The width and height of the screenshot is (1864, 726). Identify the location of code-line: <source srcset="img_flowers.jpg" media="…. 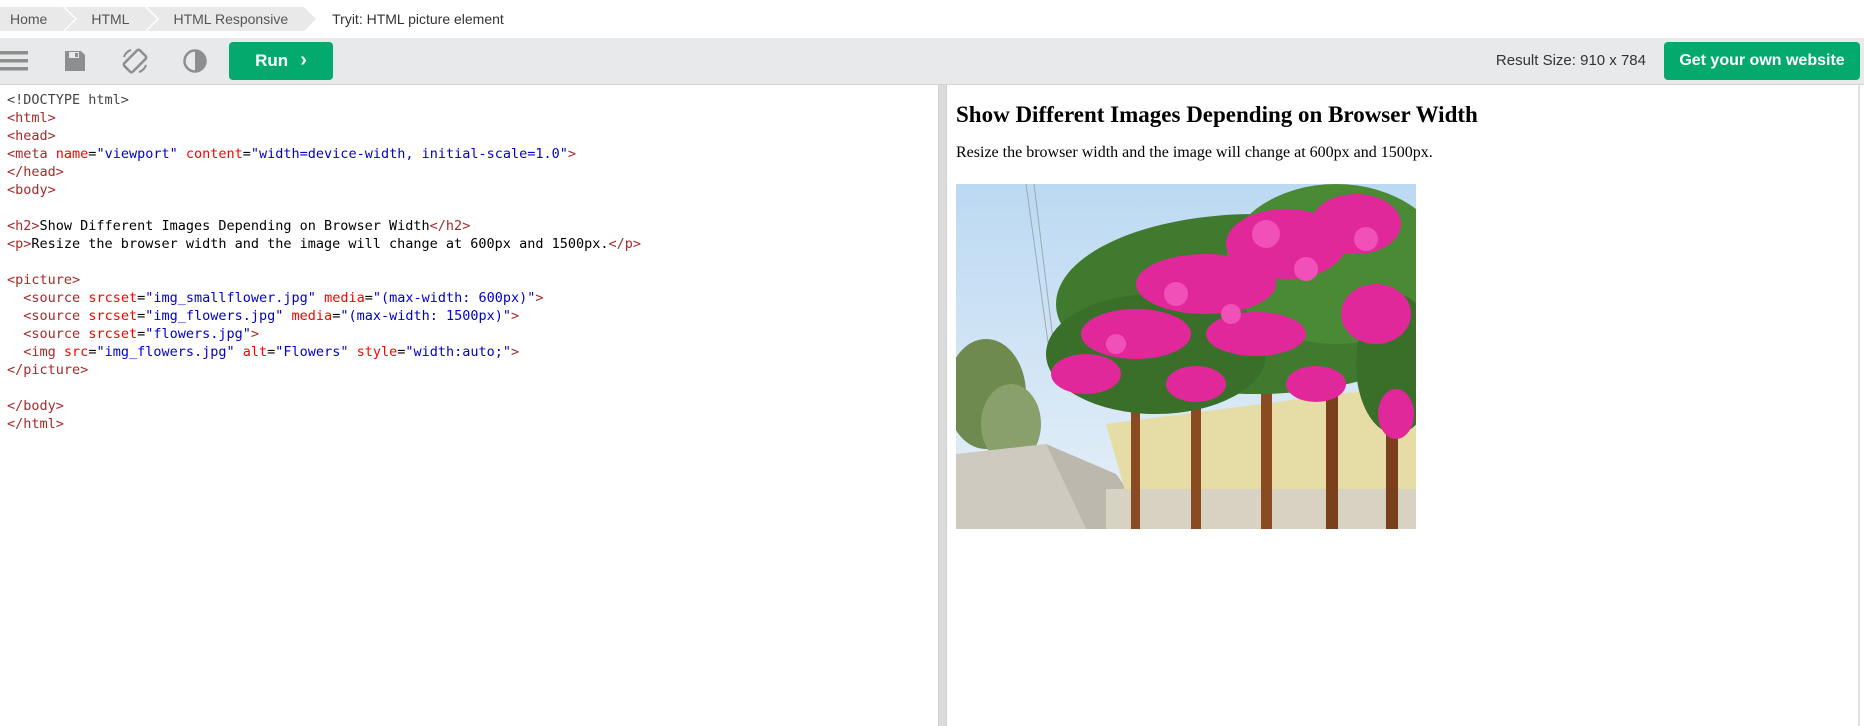
(469, 316).